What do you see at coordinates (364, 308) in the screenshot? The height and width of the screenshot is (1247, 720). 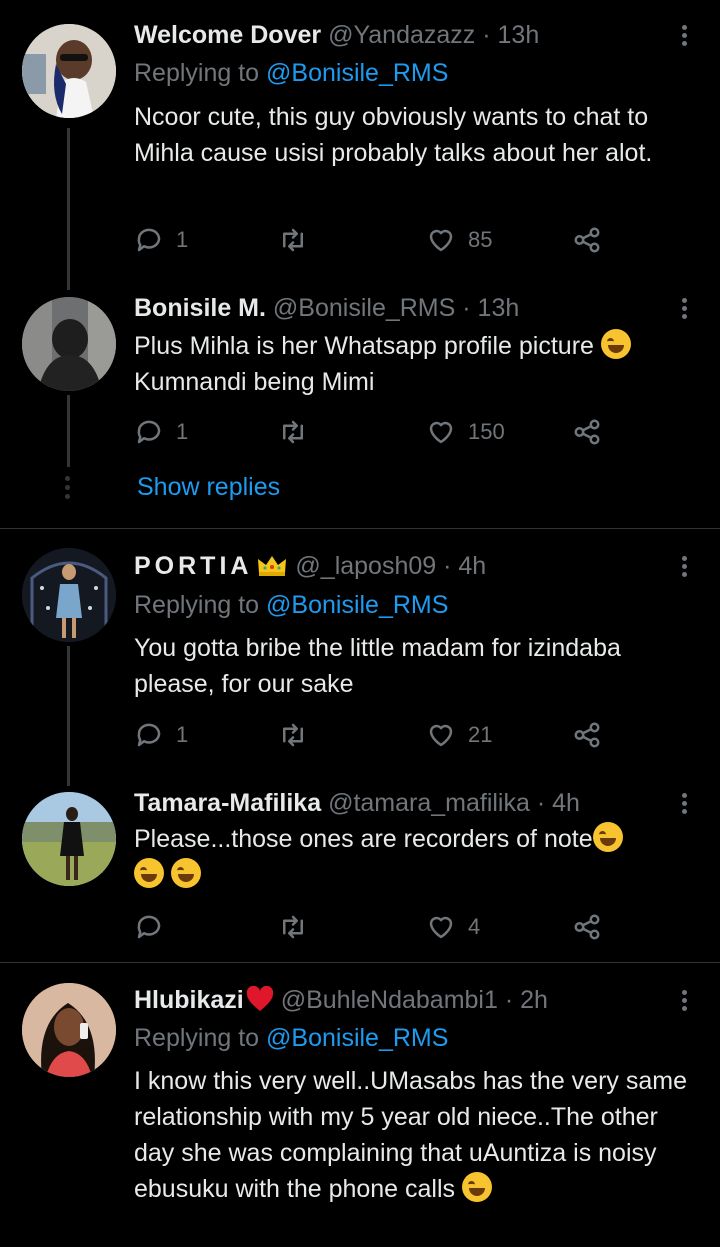 I see `user-handle: @Bonisile_RMS` at bounding box center [364, 308].